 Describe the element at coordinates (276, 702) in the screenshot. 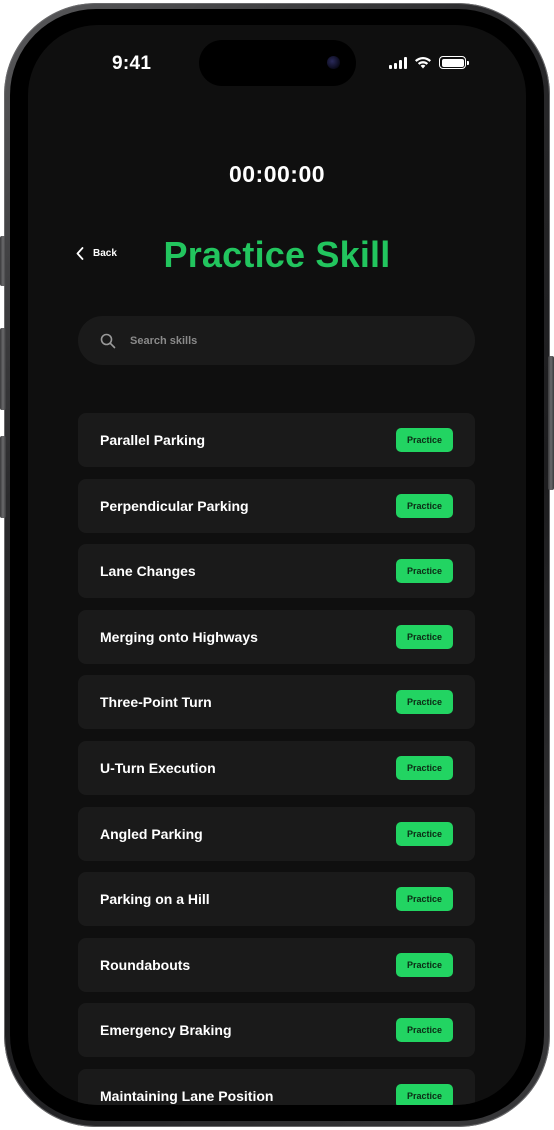

I see `skill-item: Three-Point Turn Practice` at that location.